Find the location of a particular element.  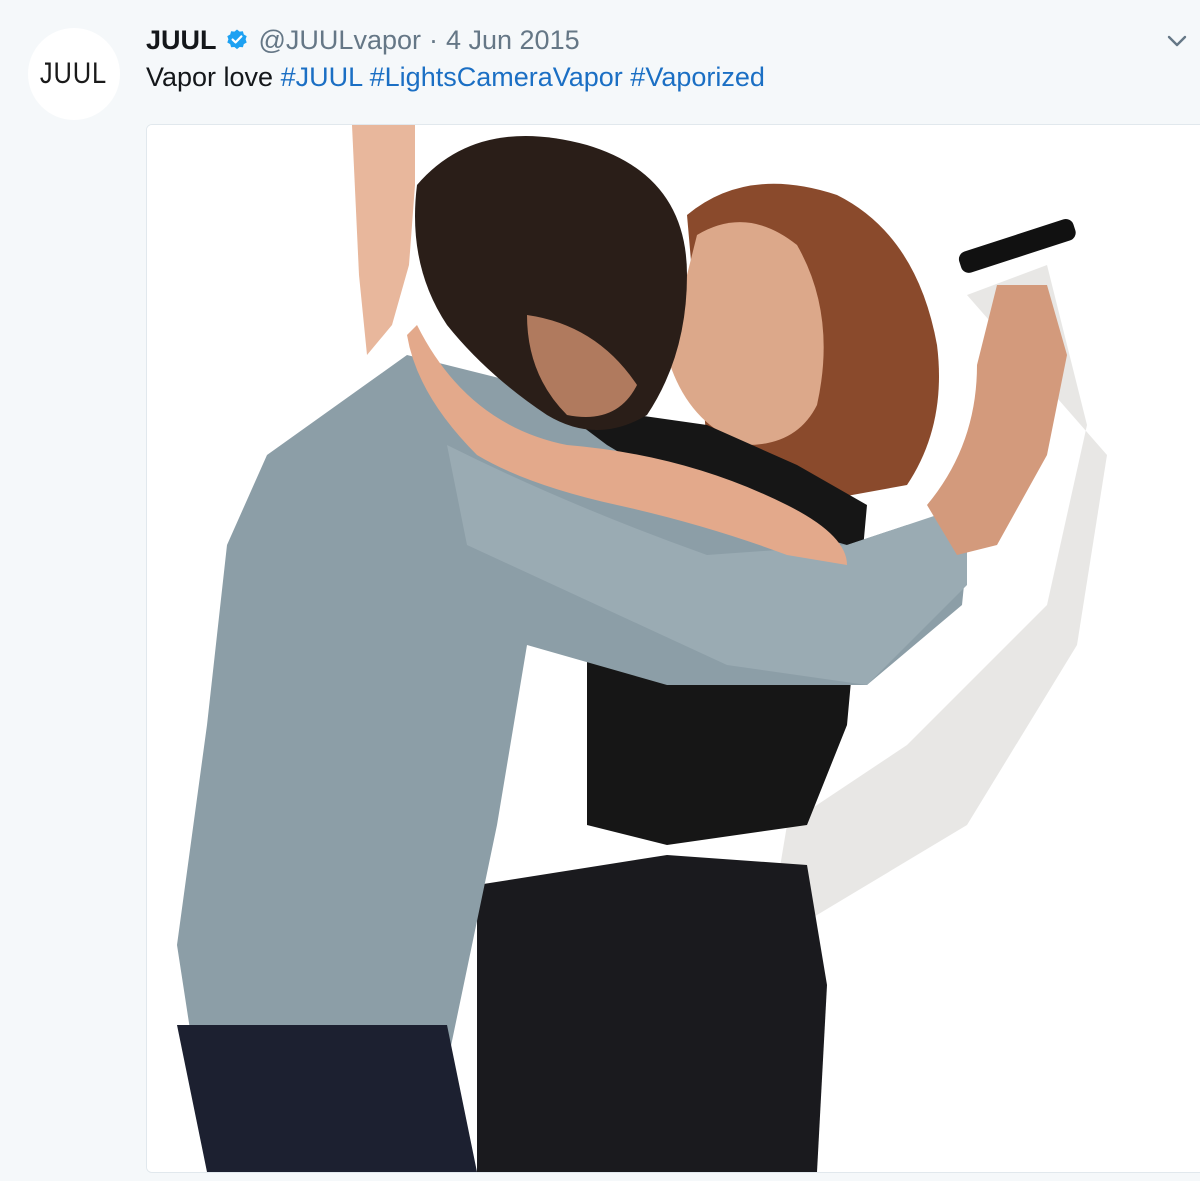

hashtag-lightscameravapor: #LightsCameraVapor is located at coordinates (496, 77).